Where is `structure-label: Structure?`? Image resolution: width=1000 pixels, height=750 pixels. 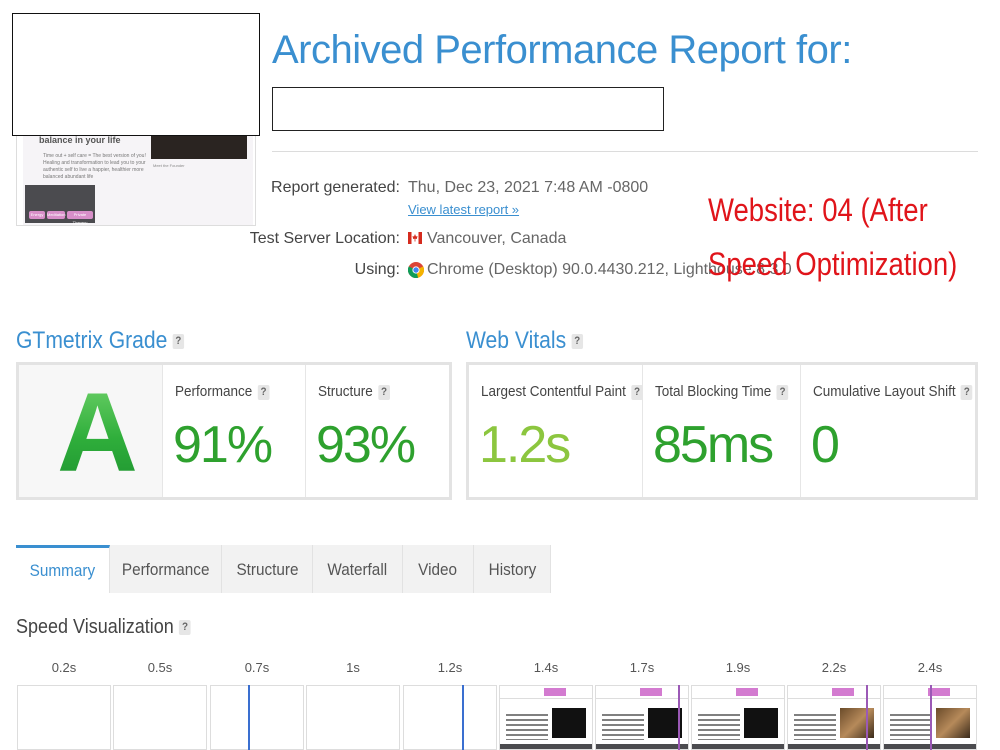 structure-label: Structure? is located at coordinates (354, 391).